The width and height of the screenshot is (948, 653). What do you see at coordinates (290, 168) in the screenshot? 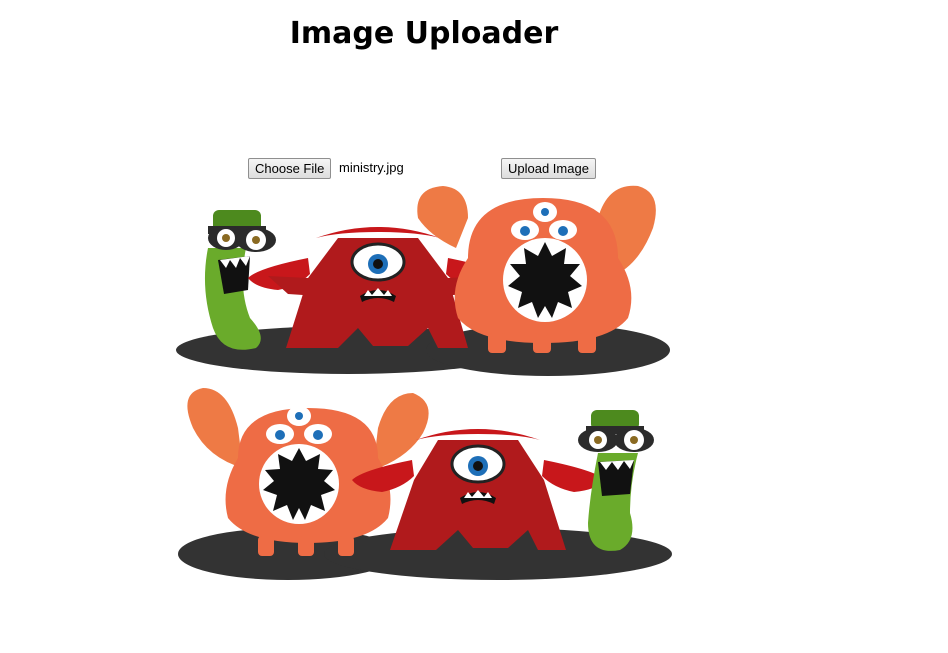
I see `choose-file-button: Choose File` at bounding box center [290, 168].